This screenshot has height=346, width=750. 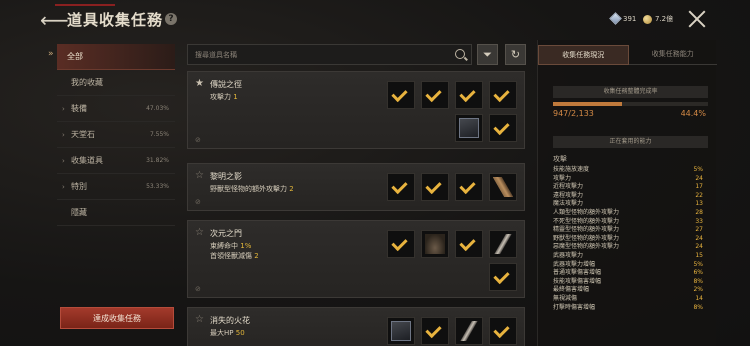 I want to click on nav-item-heavenstone: › 天堂石 7.55%, so click(x=116, y=135).